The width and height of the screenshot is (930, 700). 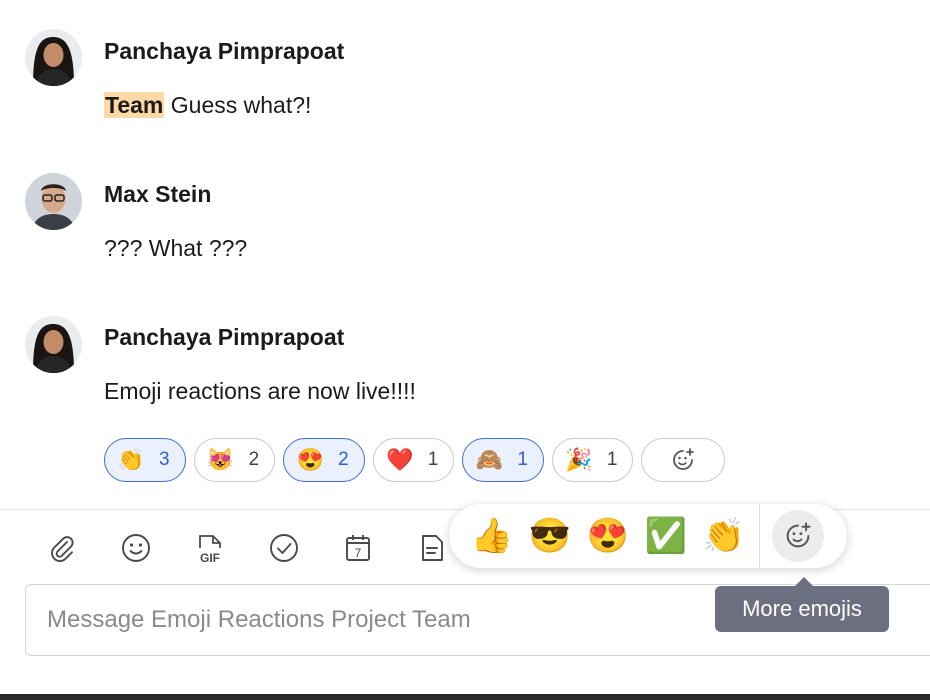 I want to click on message-text: Team Guess what?!, so click(x=207, y=105).